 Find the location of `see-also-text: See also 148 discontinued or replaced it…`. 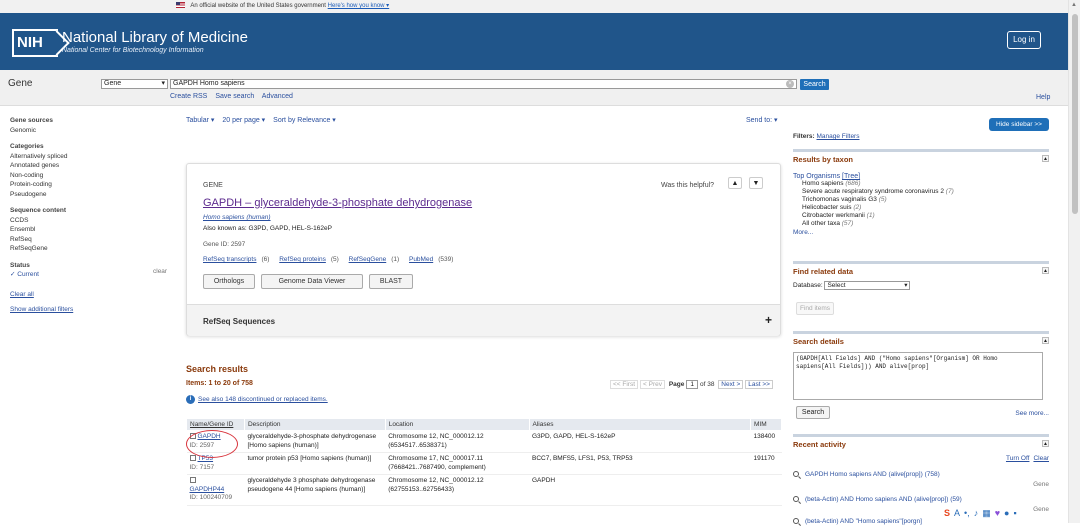

see-also-text: See also 148 discontinued or replaced it… is located at coordinates (263, 399).